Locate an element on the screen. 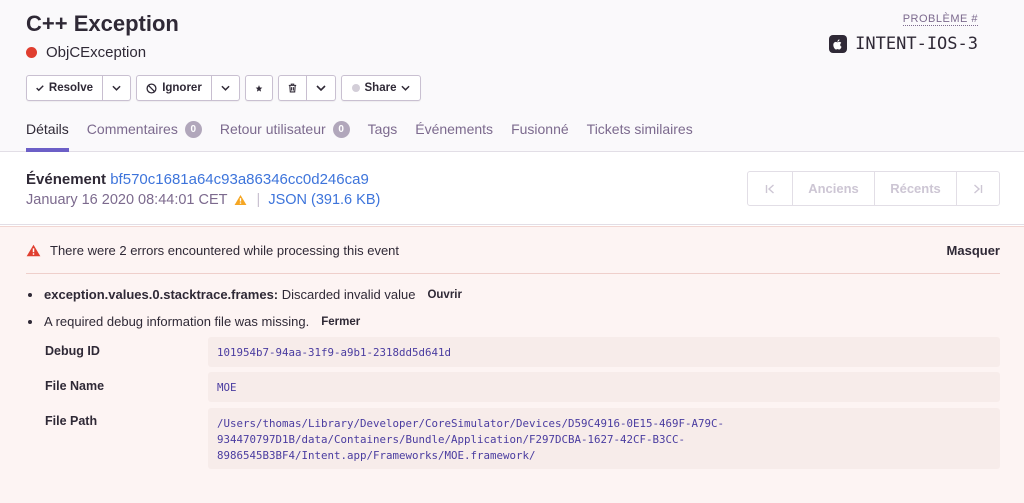 The image size is (1024, 503). error-level-dot is located at coordinates (31, 52).